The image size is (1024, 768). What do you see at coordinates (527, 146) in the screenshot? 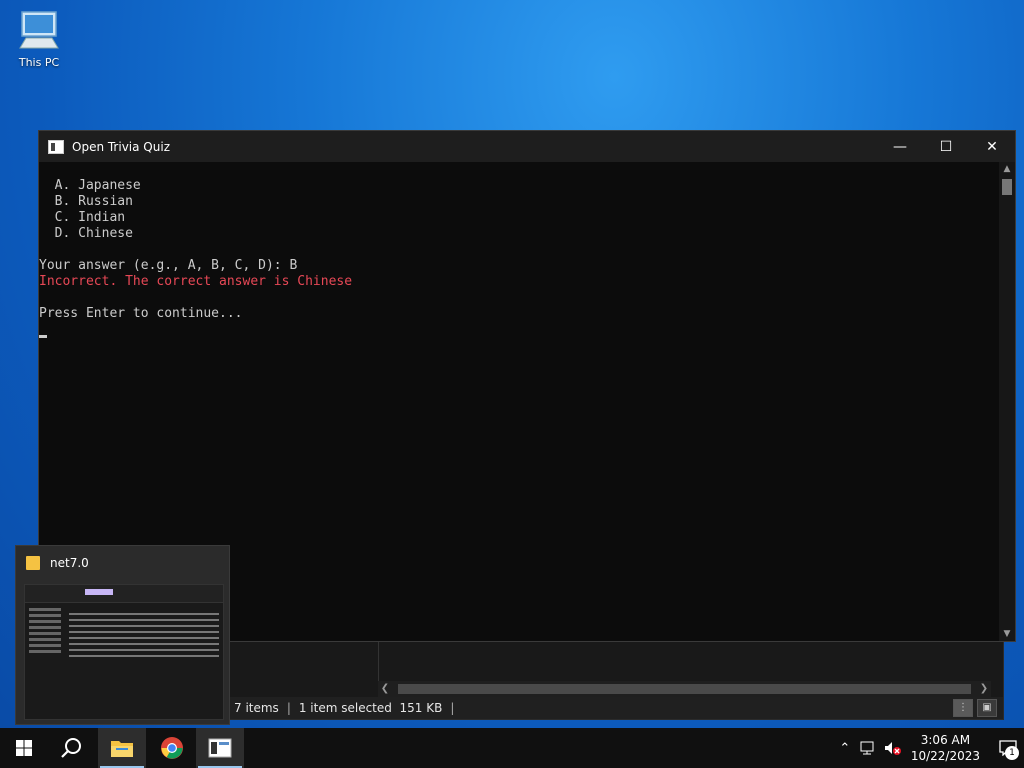
I see `console-titlebar: Open Trivia Quiz — ☐ ✕` at bounding box center [527, 146].